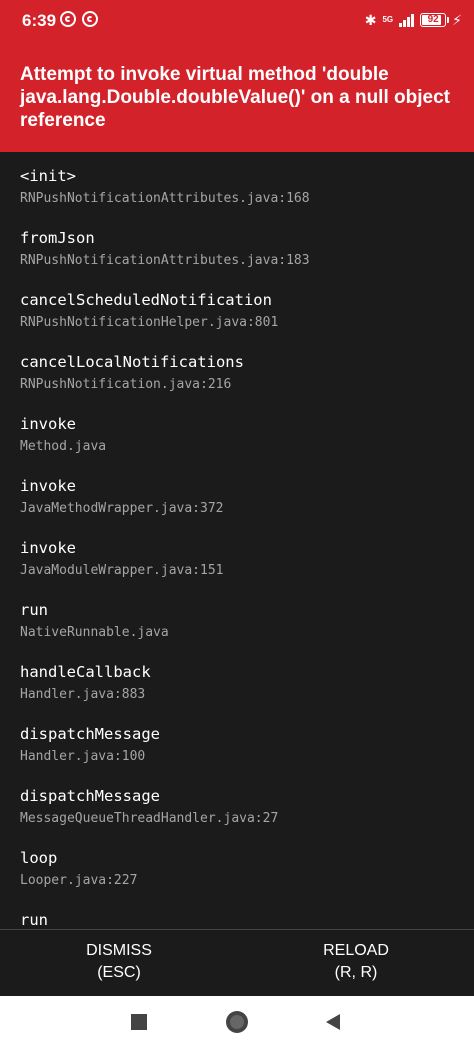  Describe the element at coordinates (63, 435) in the screenshot. I see `stack-frame: invoke Method.java` at that location.